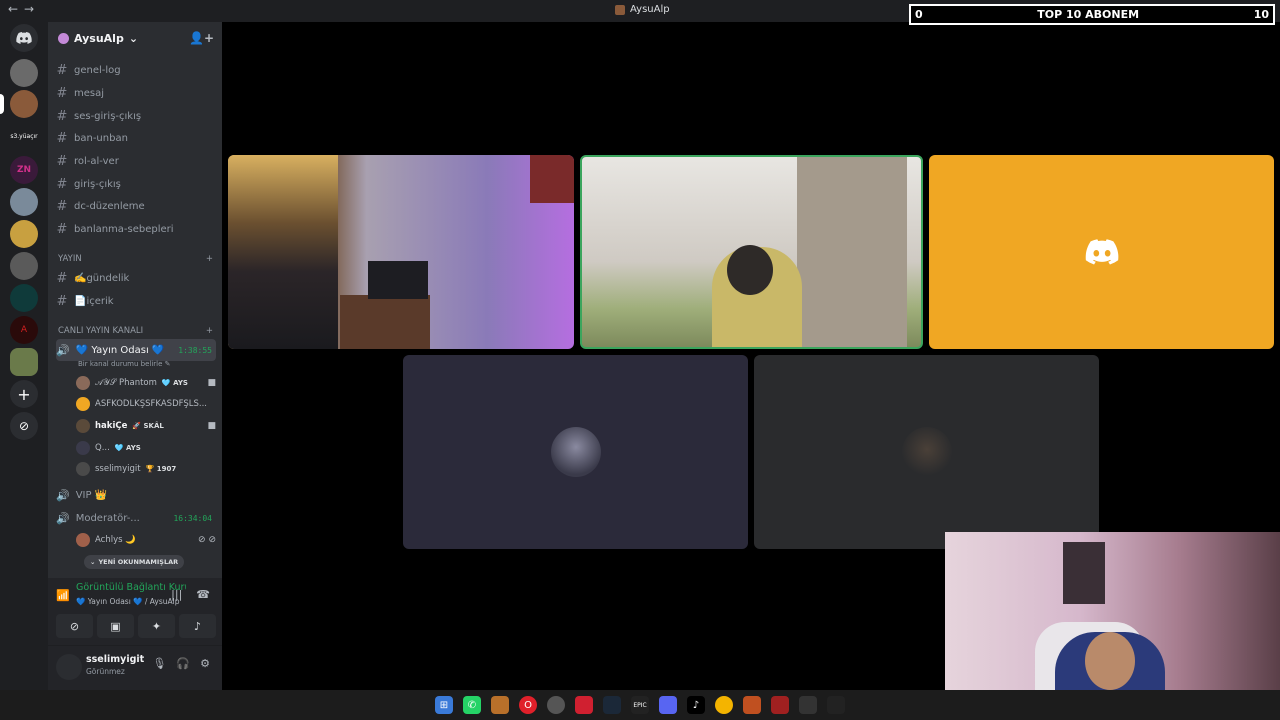 The image size is (1280, 720). Describe the element at coordinates (135, 259) in the screenshot. I see `category-yayin: YAYIN +` at that location.